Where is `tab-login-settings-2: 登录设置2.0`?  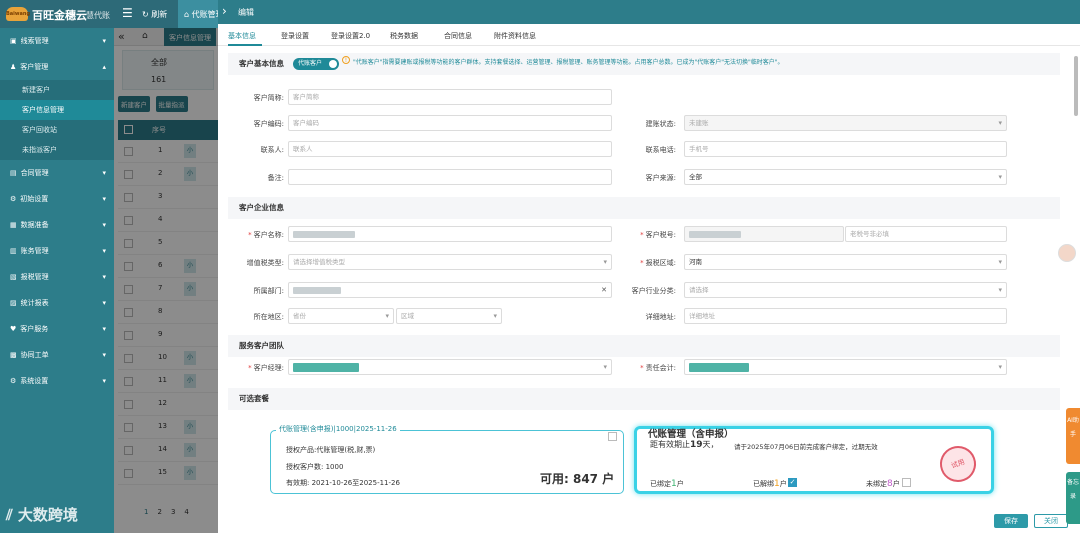
tab-login-settings-2: 登录设置2.0 is located at coordinates (350, 36).